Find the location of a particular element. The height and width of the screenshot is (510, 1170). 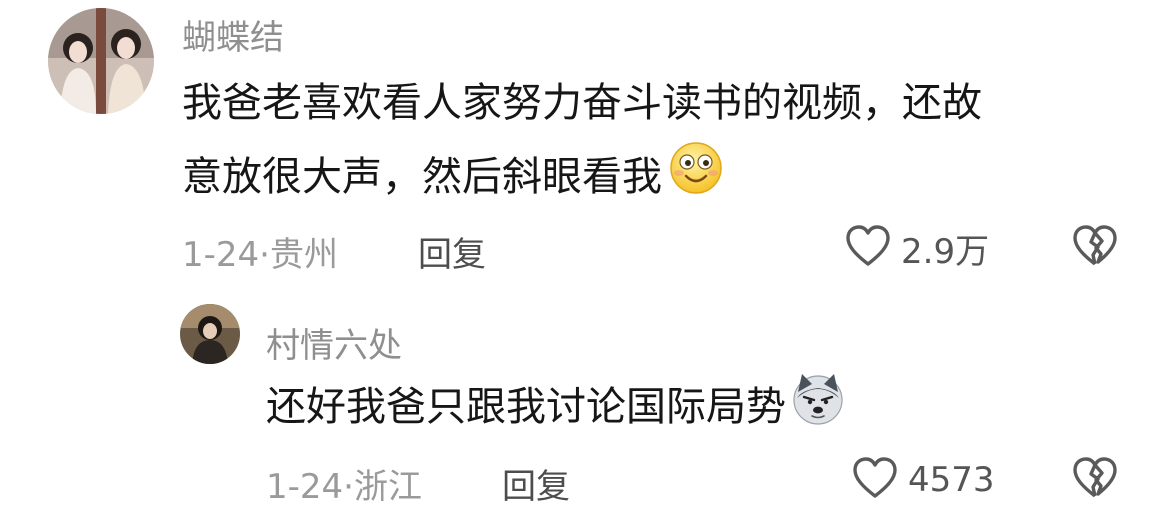

comment-location: 贵州 is located at coordinates (303, 255).